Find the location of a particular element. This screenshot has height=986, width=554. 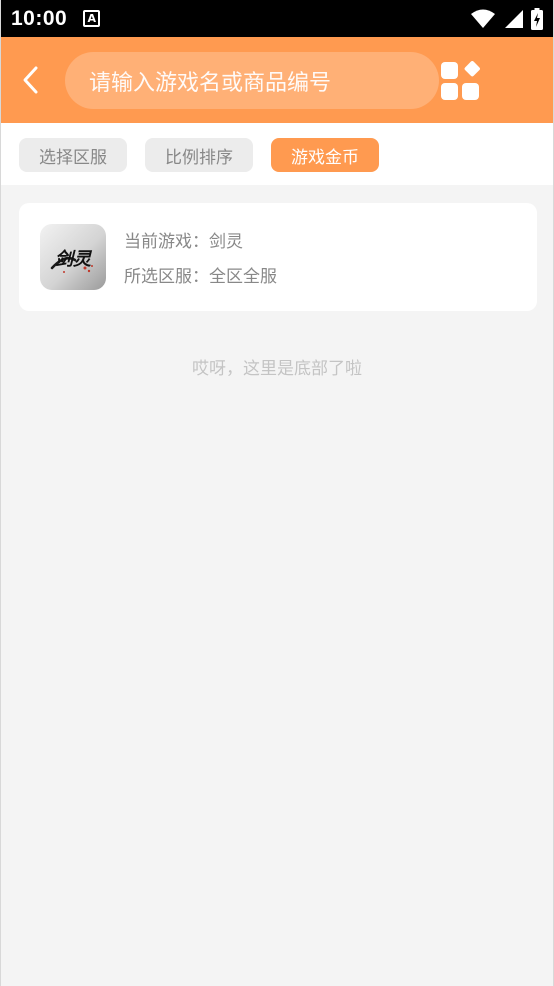

battery-icon is located at coordinates (537, 18).